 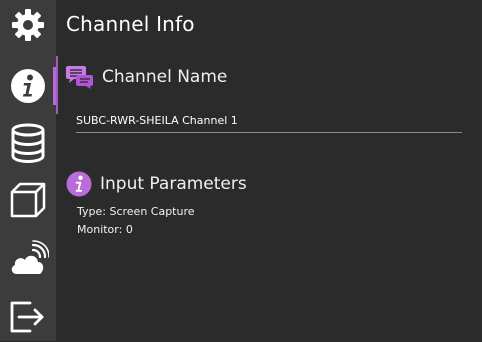 I want to click on database-icon, so click(x=28, y=143).